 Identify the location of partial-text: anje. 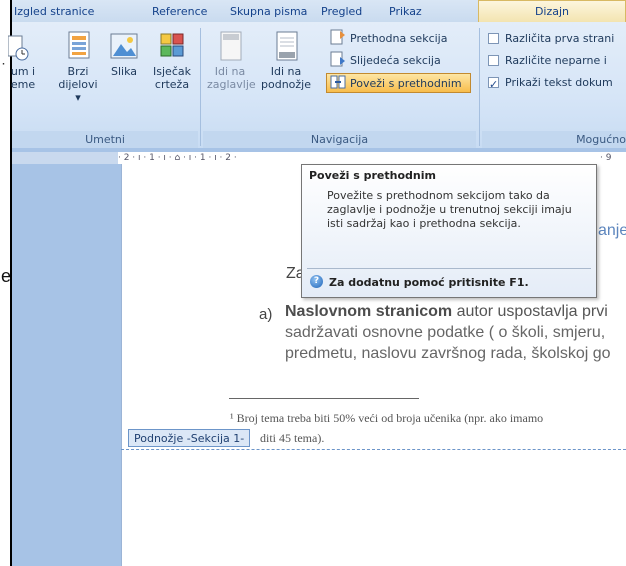
(612, 230).